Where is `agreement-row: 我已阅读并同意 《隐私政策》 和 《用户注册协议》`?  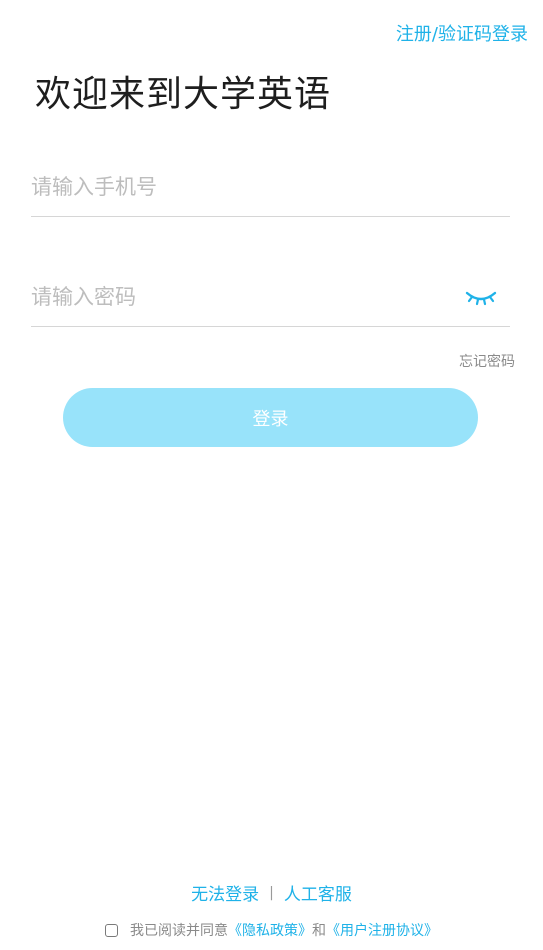
agreement-row: 我已阅读并同意 《隐私政策》 和 《用户注册协议》 is located at coordinates (271, 930).